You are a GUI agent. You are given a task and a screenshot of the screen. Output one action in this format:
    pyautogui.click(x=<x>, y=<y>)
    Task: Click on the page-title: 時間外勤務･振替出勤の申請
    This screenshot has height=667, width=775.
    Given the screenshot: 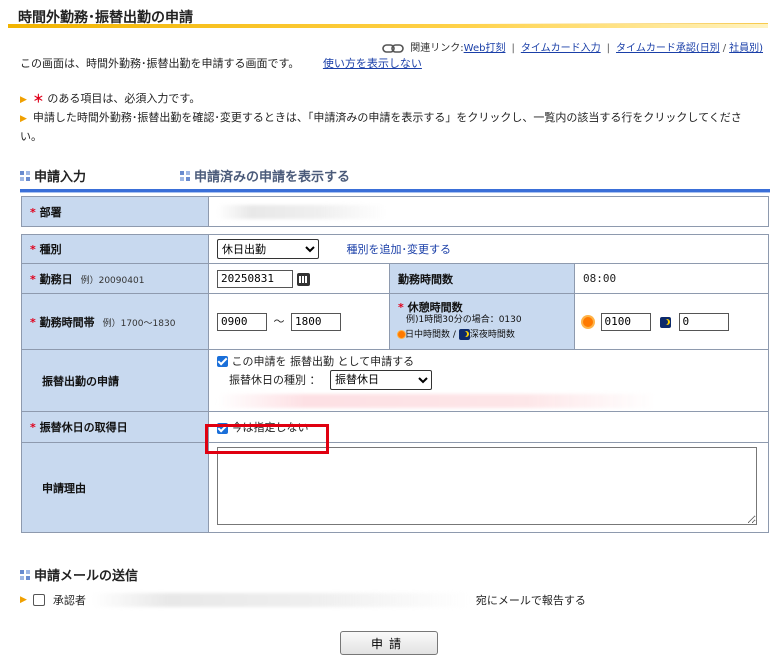 What is the action you would take?
    pyautogui.click(x=105, y=18)
    